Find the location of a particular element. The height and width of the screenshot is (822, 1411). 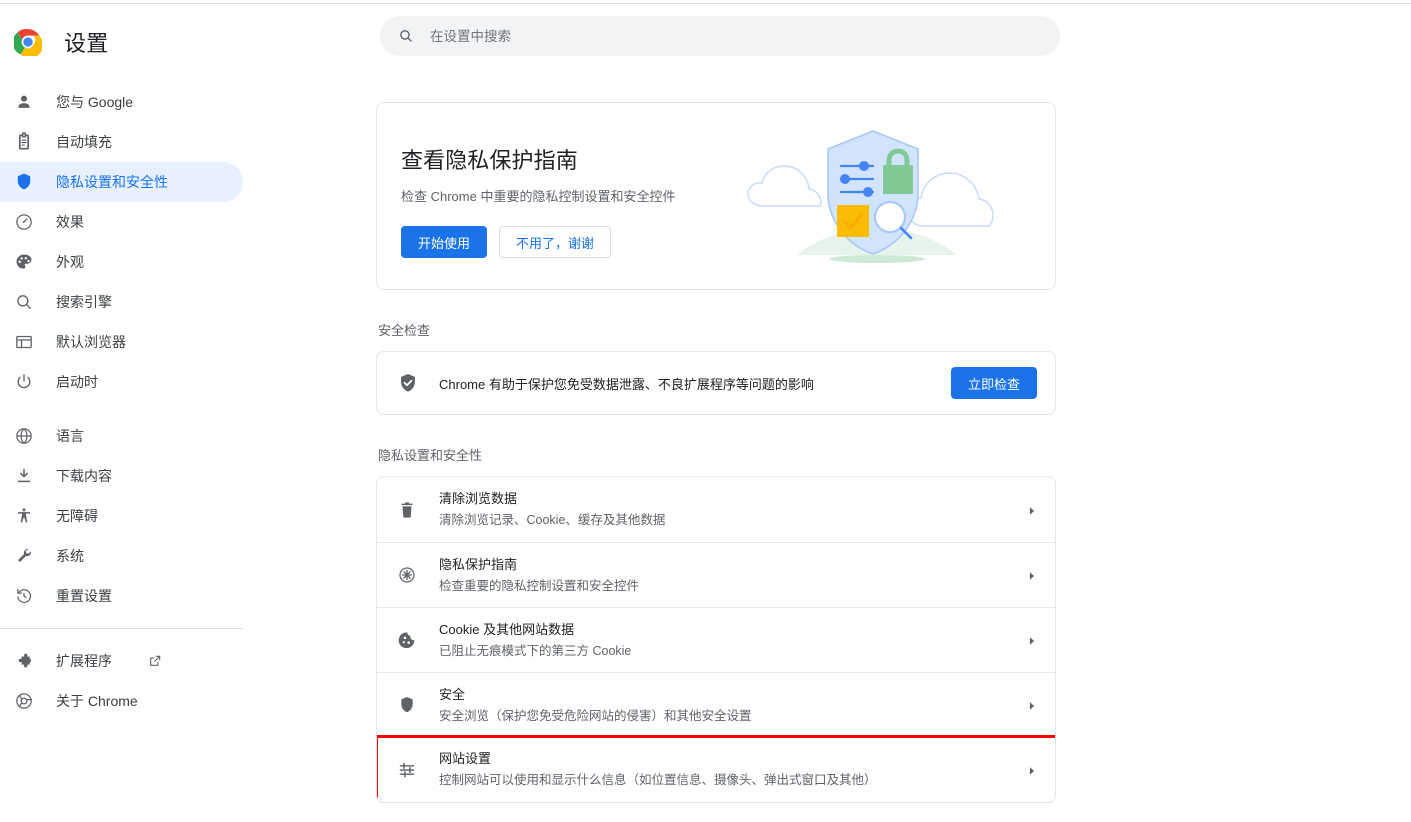

search-bar-container is located at coordinates (855, 30).